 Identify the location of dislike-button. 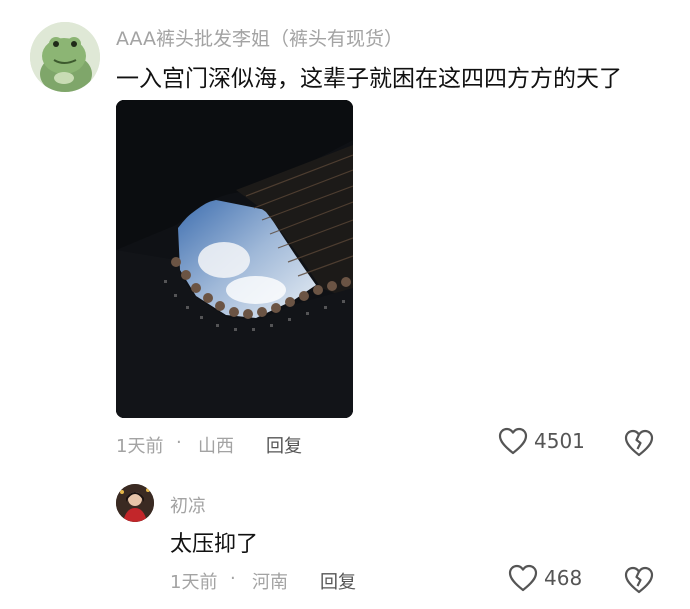
(639, 445).